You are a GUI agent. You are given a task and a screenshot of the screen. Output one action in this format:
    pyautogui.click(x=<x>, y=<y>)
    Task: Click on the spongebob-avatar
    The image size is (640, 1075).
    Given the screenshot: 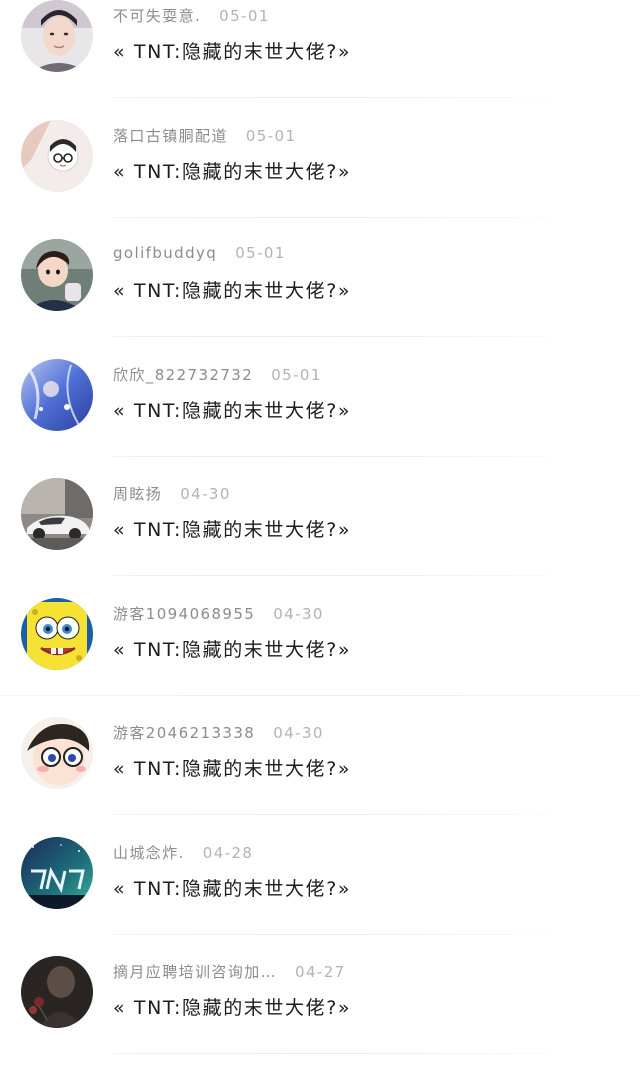 What is the action you would take?
    pyautogui.click(x=57, y=634)
    